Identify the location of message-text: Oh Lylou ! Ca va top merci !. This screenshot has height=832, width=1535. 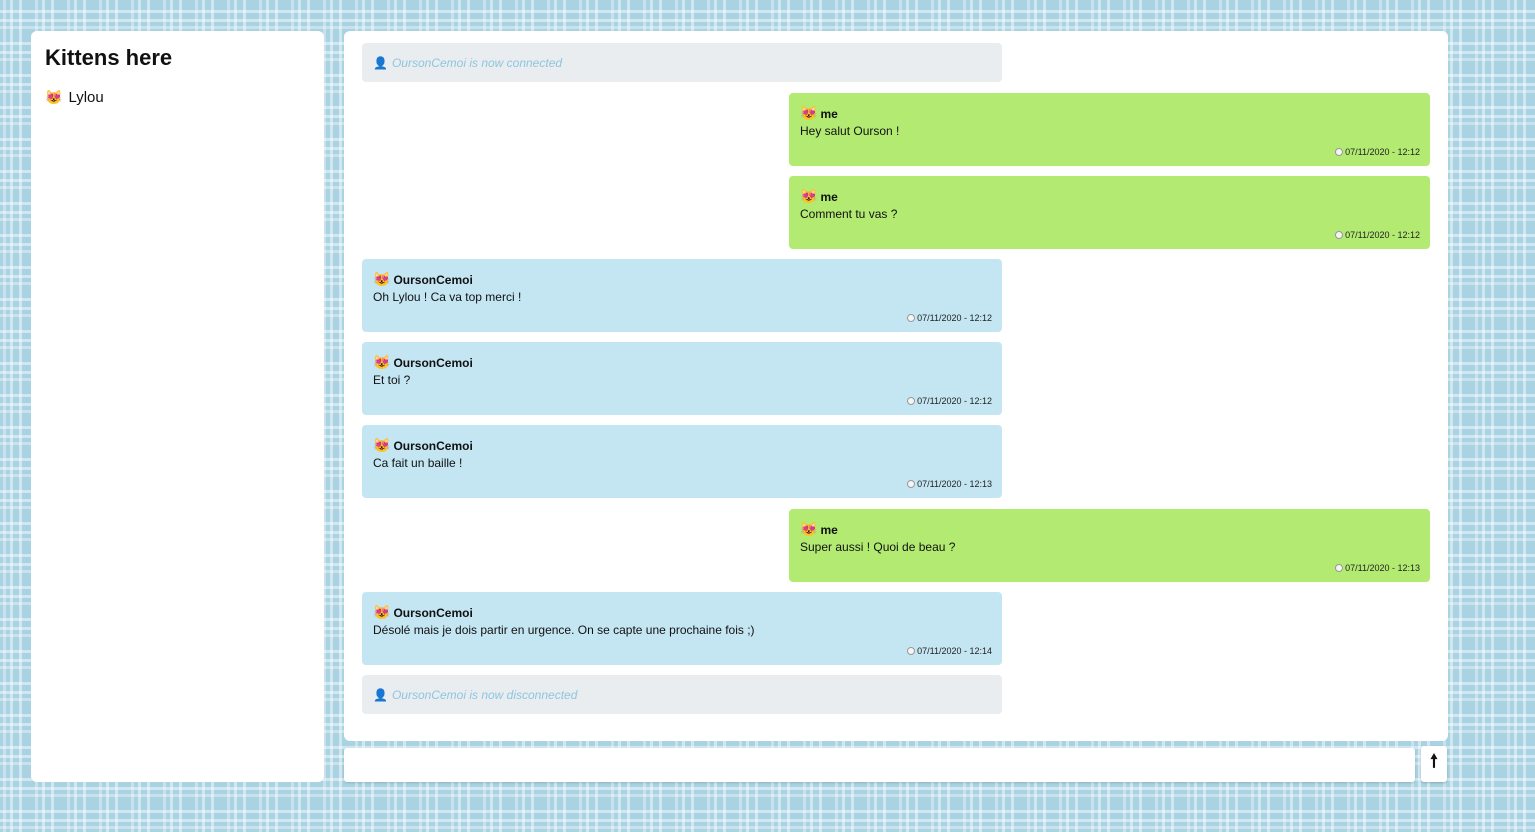
(447, 297).